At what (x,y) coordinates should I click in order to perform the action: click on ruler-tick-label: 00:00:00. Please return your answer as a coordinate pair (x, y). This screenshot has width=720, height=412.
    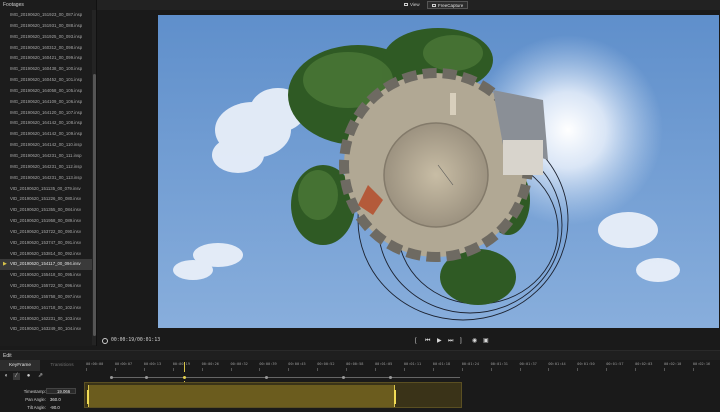
    Looking at the image, I should click on (95, 364).